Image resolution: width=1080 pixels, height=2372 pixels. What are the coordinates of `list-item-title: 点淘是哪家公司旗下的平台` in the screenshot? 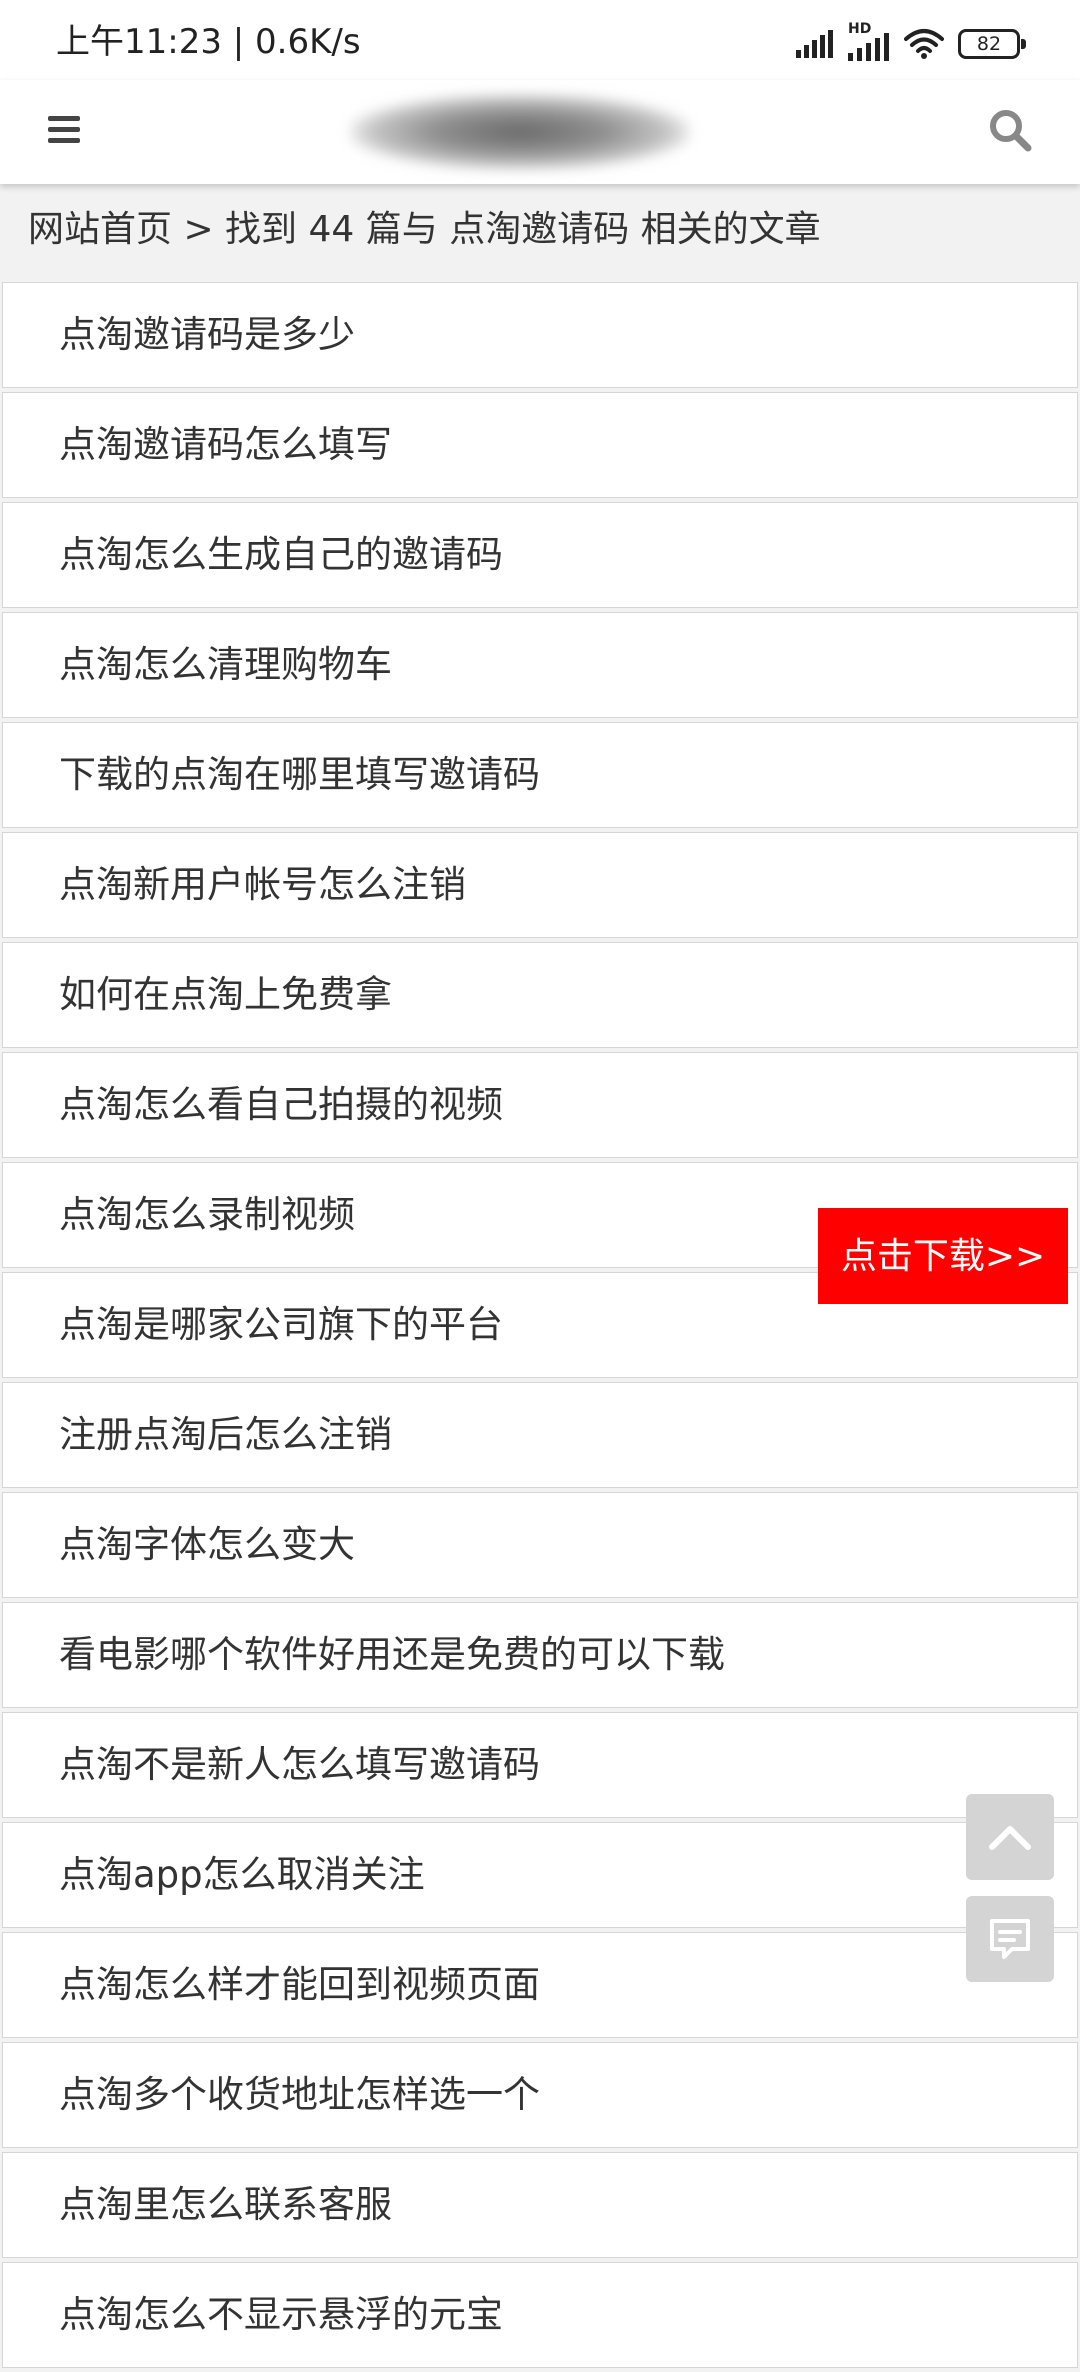 It's located at (281, 1325).